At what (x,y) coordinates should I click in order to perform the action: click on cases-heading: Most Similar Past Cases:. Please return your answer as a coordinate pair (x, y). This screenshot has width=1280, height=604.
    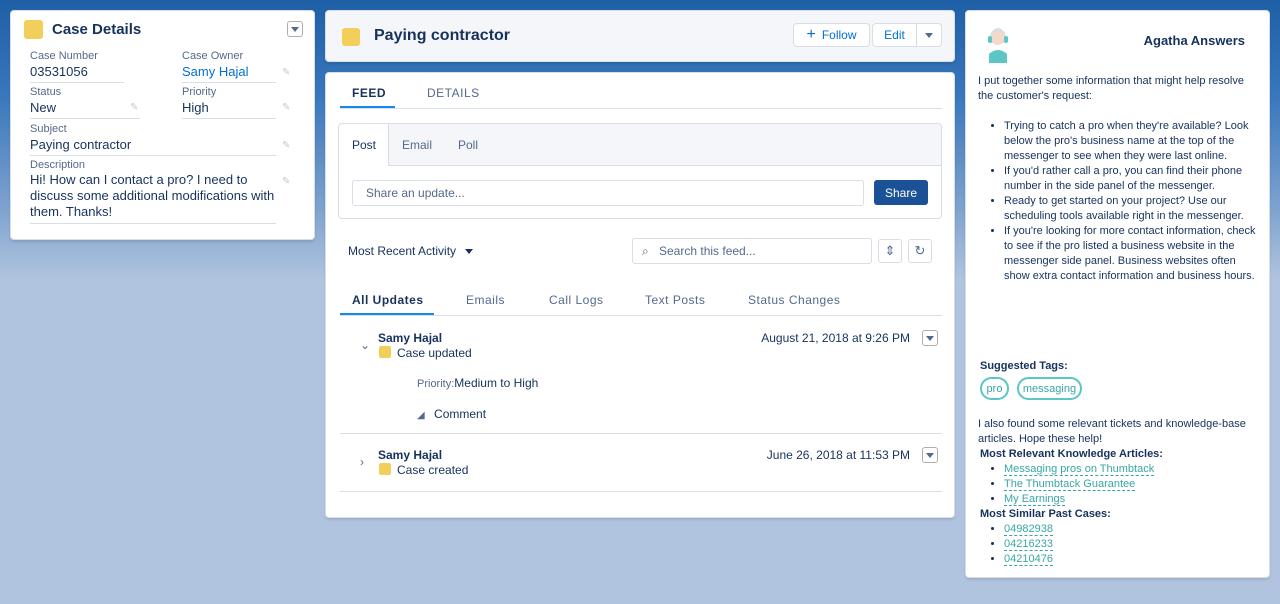
    Looking at the image, I should click on (1045, 514).